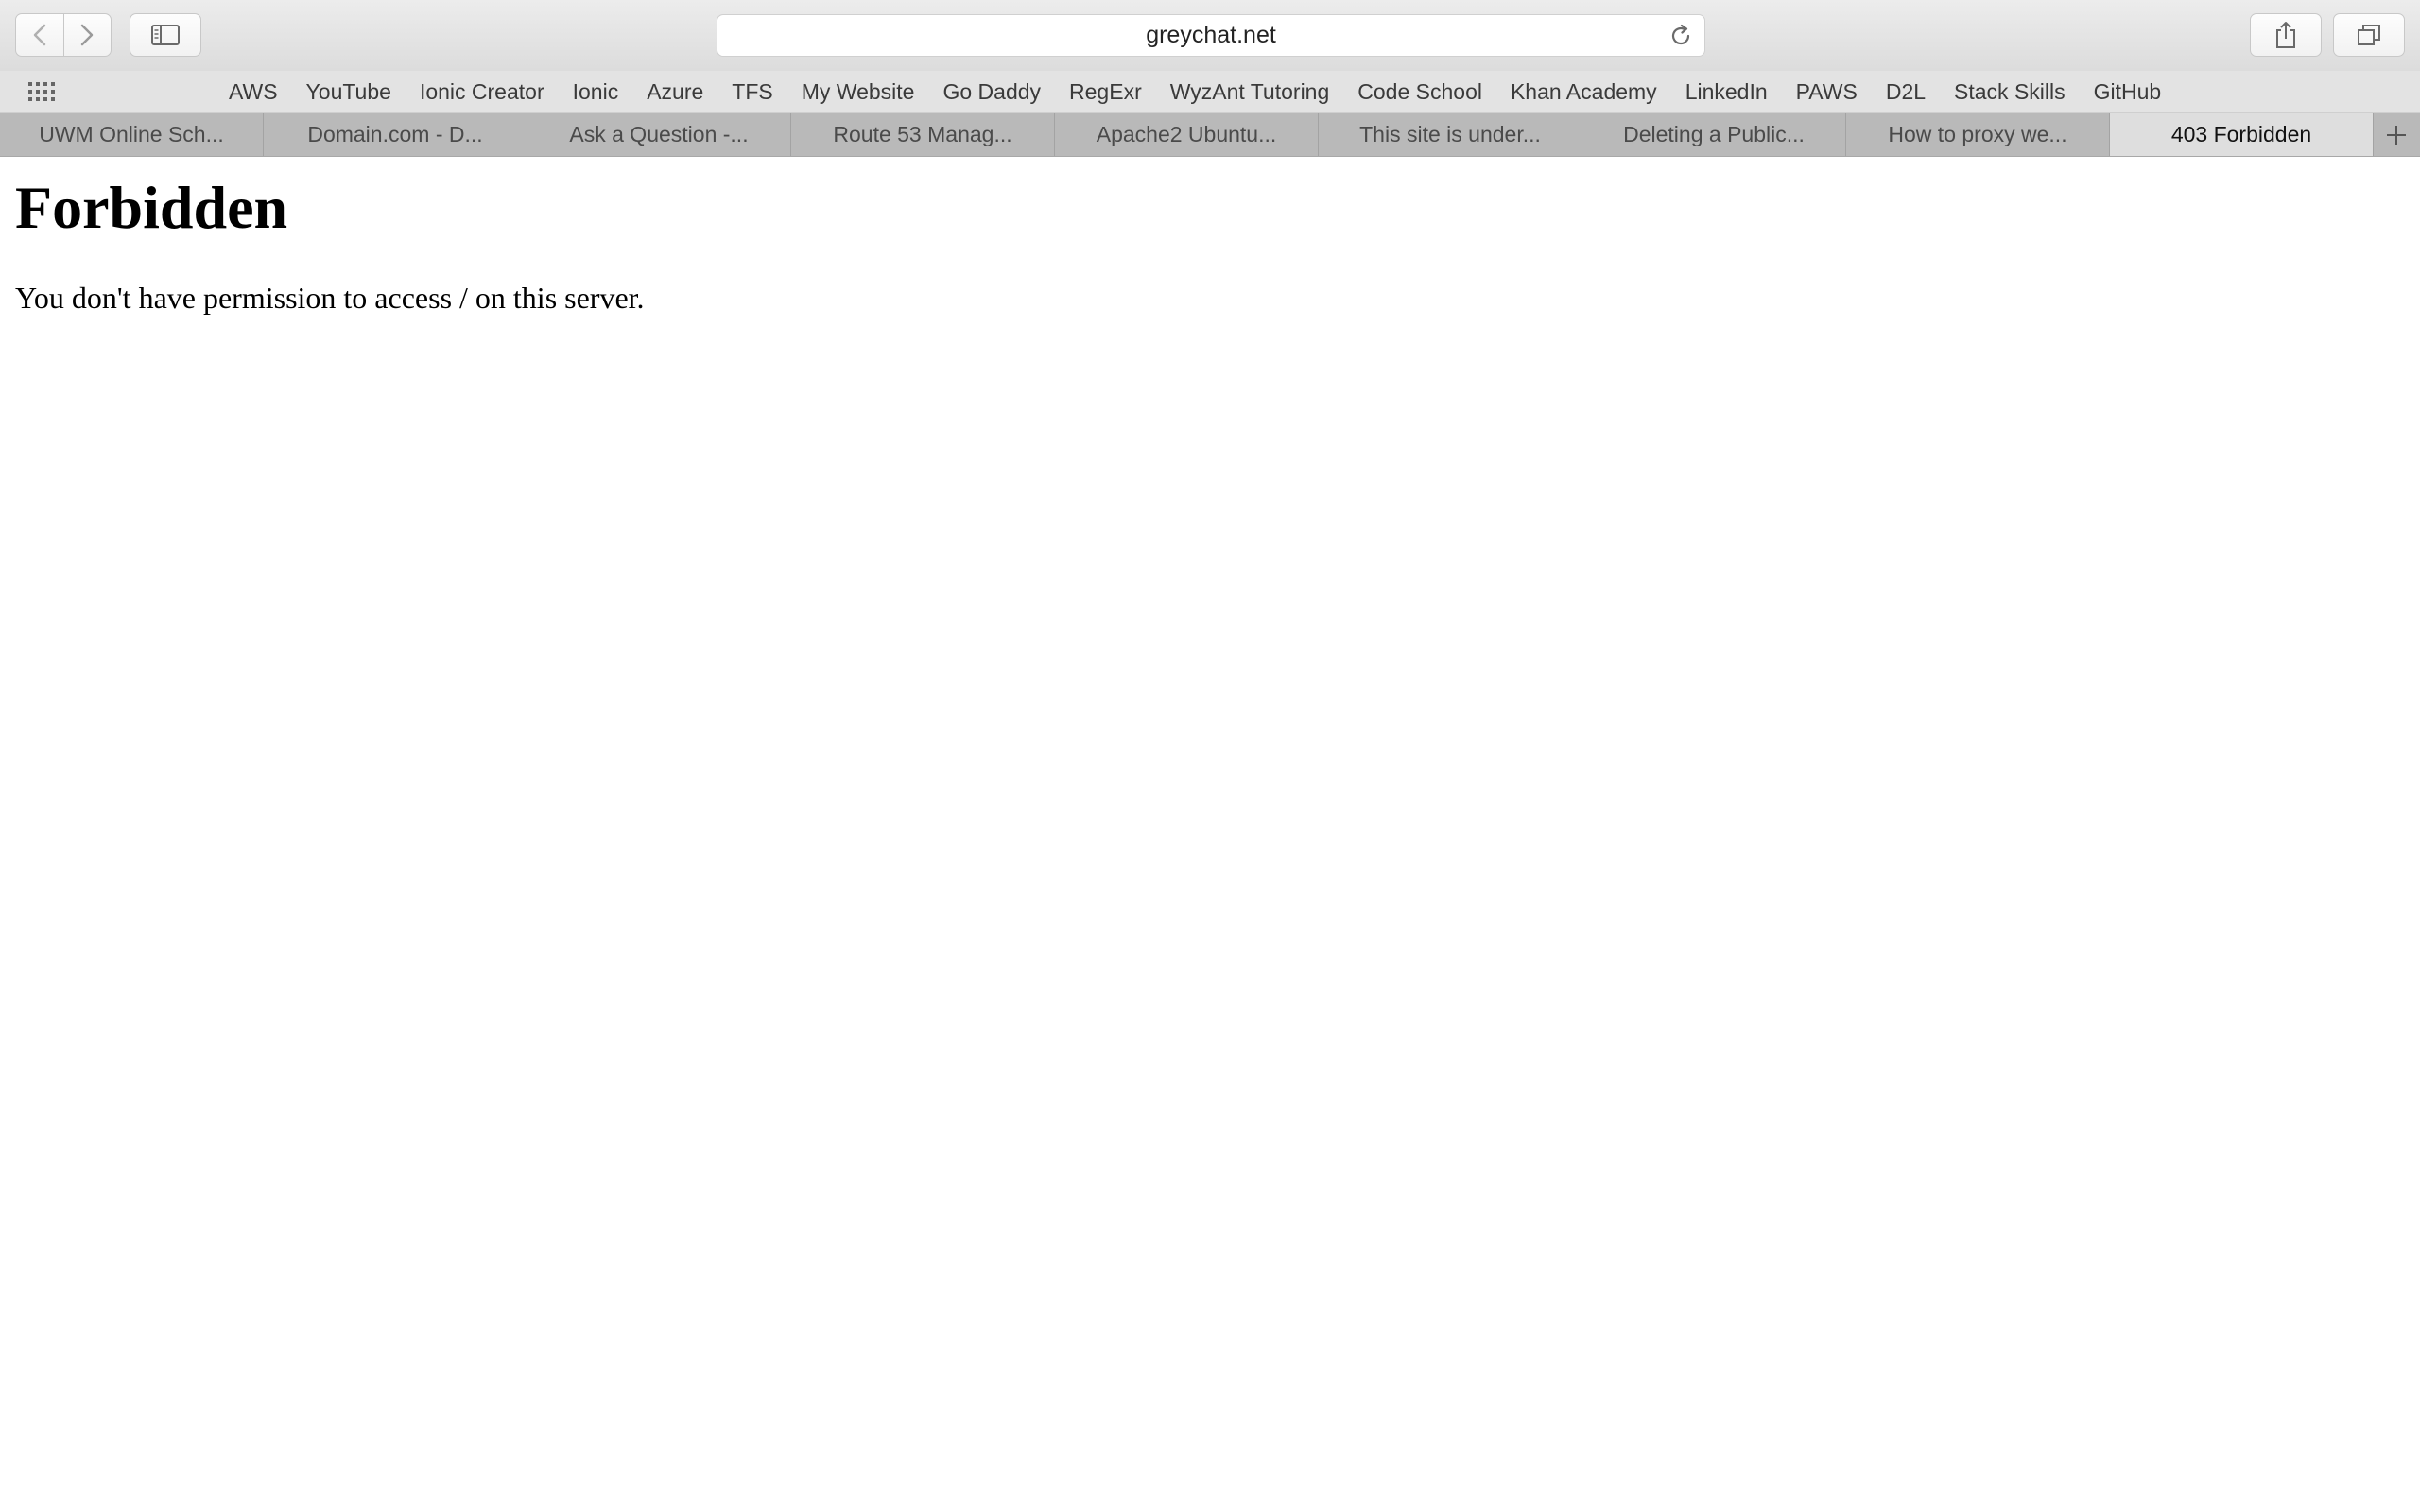 Image resolution: width=2420 pixels, height=1512 pixels. Describe the element at coordinates (858, 92) in the screenshot. I see `bookmark-my-website: My Website` at that location.